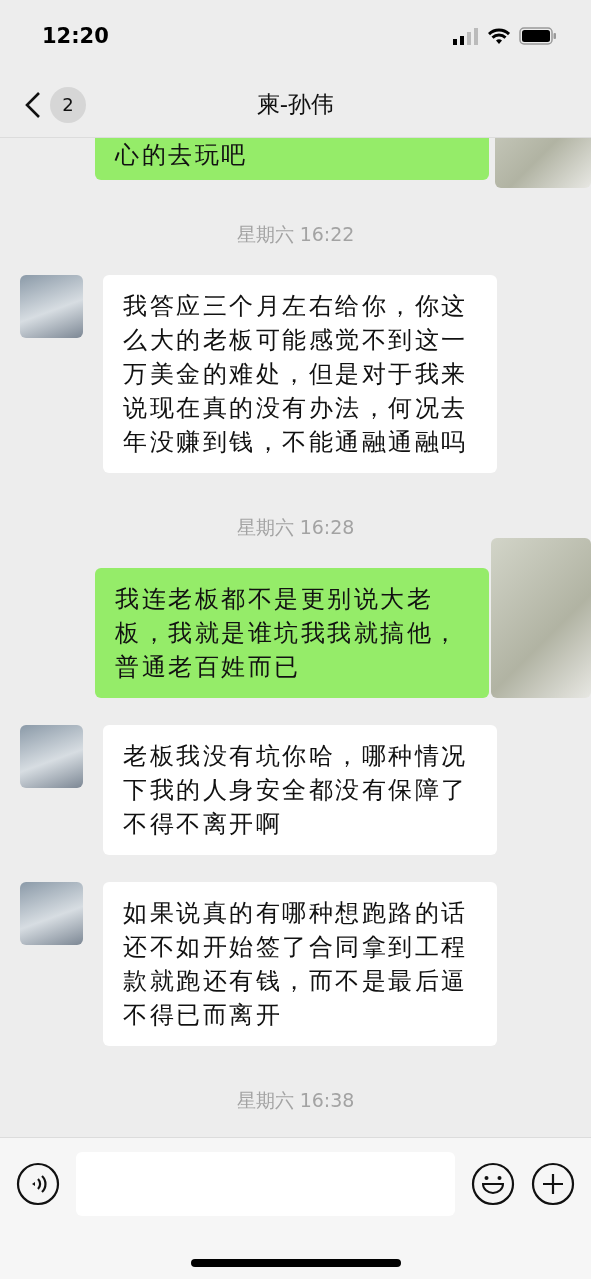  I want to click on wifi-icon, so click(499, 36).